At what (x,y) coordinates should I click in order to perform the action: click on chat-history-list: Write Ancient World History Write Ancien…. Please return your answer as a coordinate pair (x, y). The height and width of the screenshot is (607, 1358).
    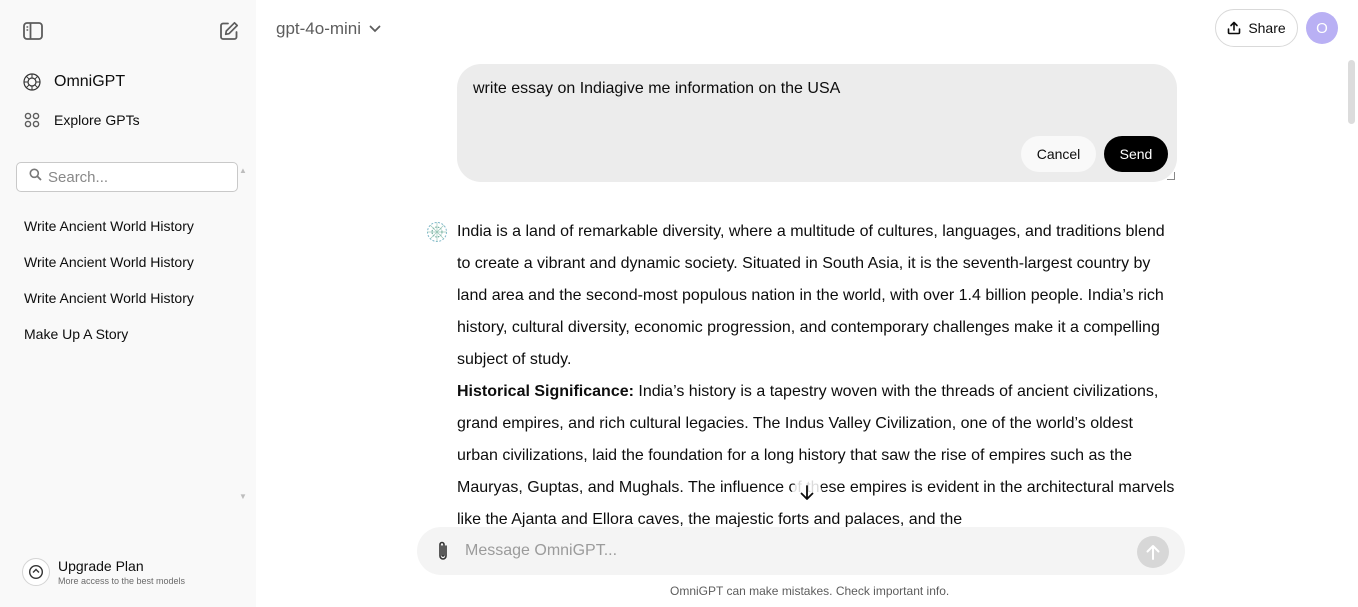
    Looking at the image, I should click on (129, 282).